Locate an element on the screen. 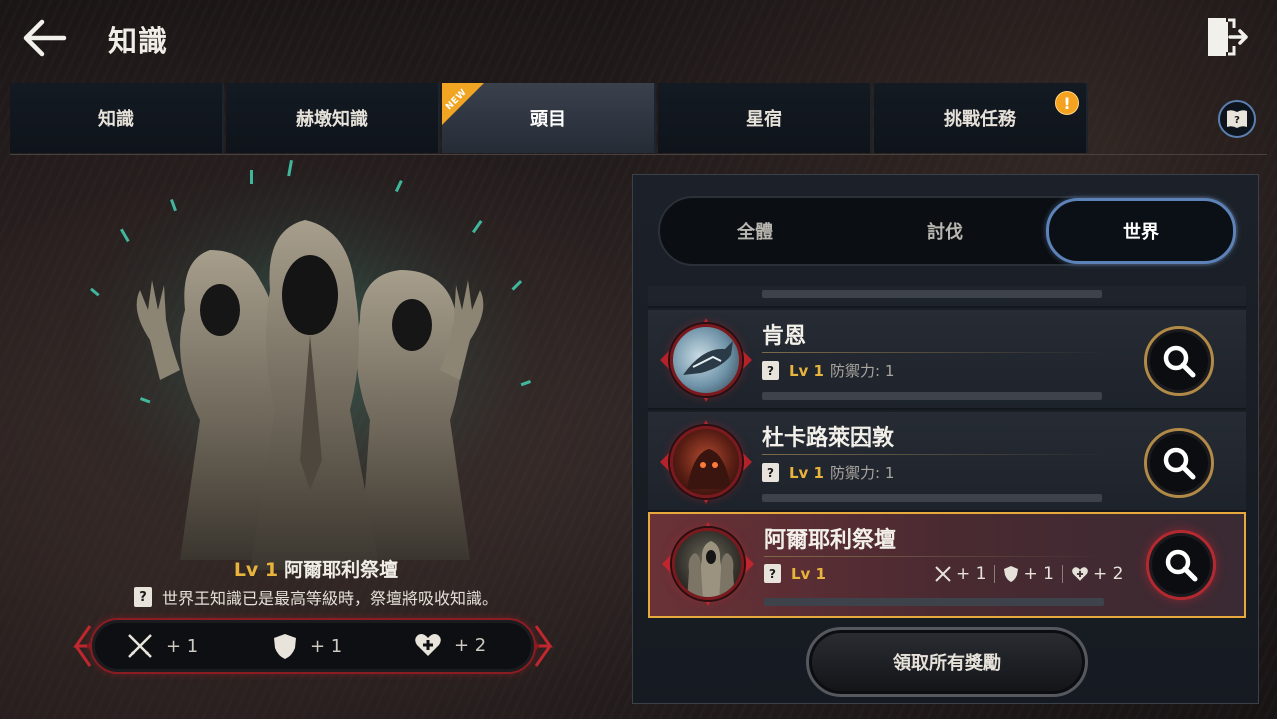 The width and height of the screenshot is (1277, 719). tab-label: 頭目 is located at coordinates (548, 119).